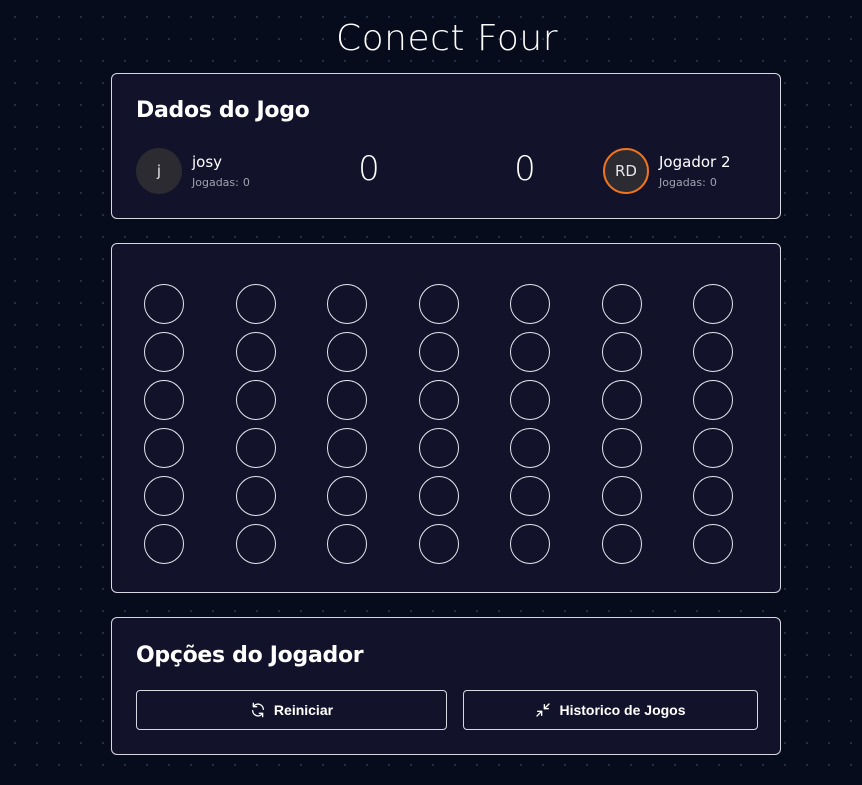 This screenshot has height=785, width=862. I want to click on history-button: Historico de Jogos, so click(610, 710).